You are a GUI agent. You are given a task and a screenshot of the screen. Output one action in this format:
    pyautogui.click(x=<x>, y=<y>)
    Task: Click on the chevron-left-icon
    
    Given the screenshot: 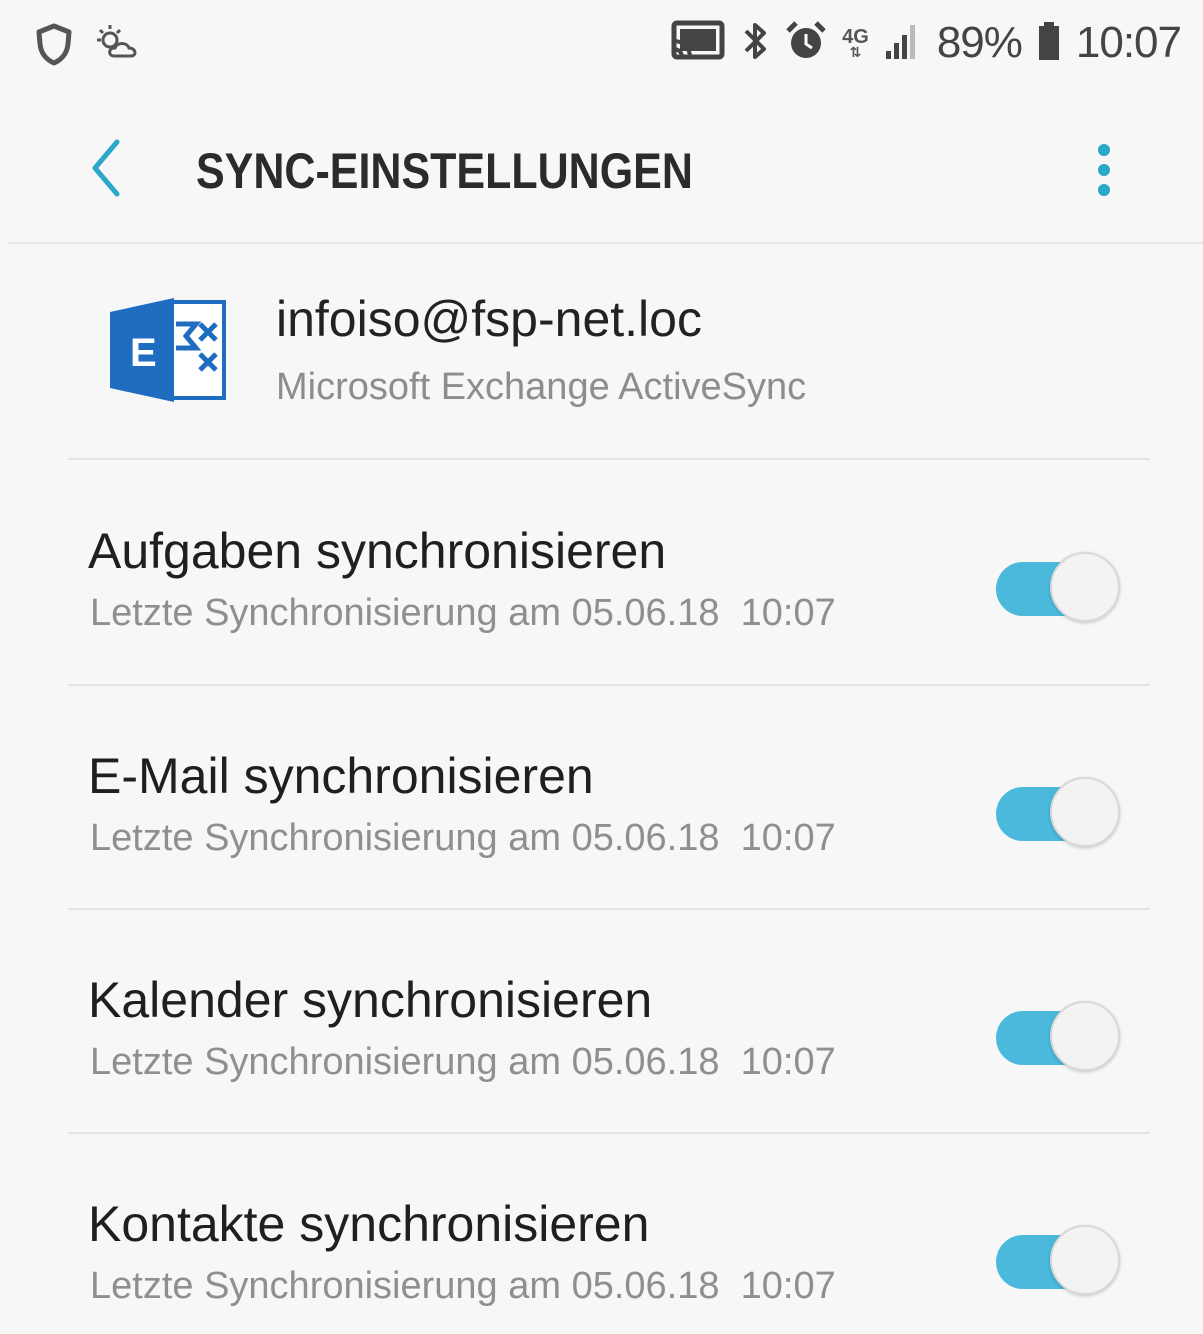 What is the action you would take?
    pyautogui.click(x=105, y=170)
    